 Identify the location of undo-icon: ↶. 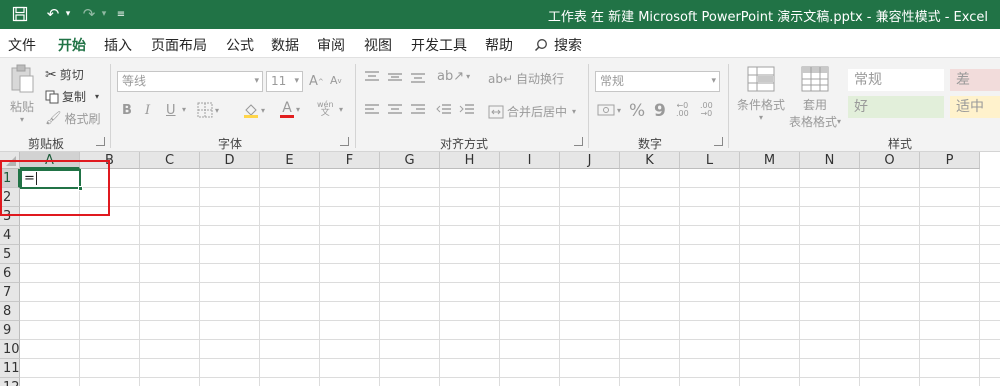
(53, 14).